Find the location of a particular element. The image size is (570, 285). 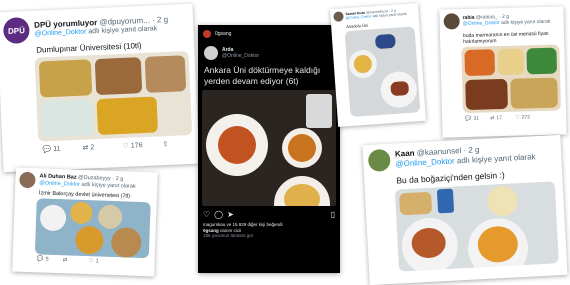

like-heart-icon: ♡ is located at coordinates (206, 214).